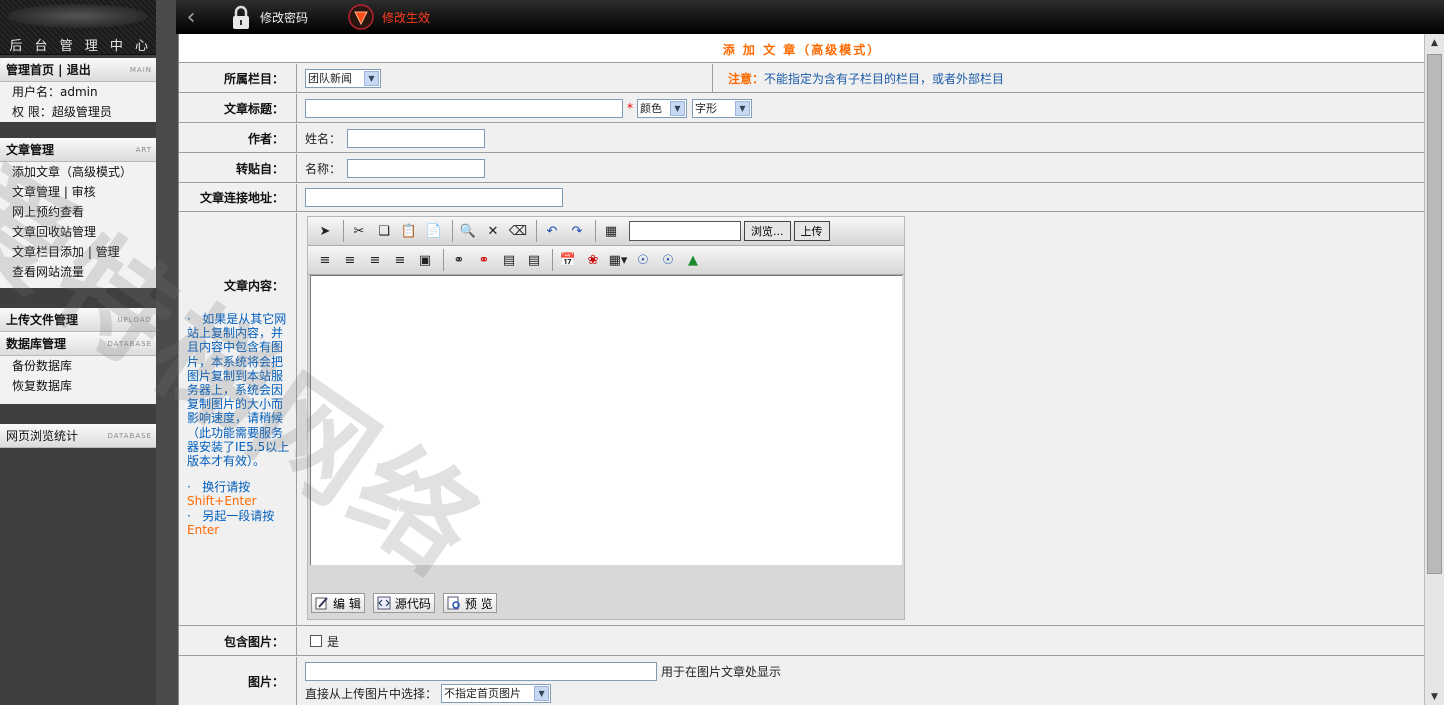 The width and height of the screenshot is (1444, 705). Describe the element at coordinates (238, 78) in the screenshot. I see `category-label: 所属栏目：` at that location.